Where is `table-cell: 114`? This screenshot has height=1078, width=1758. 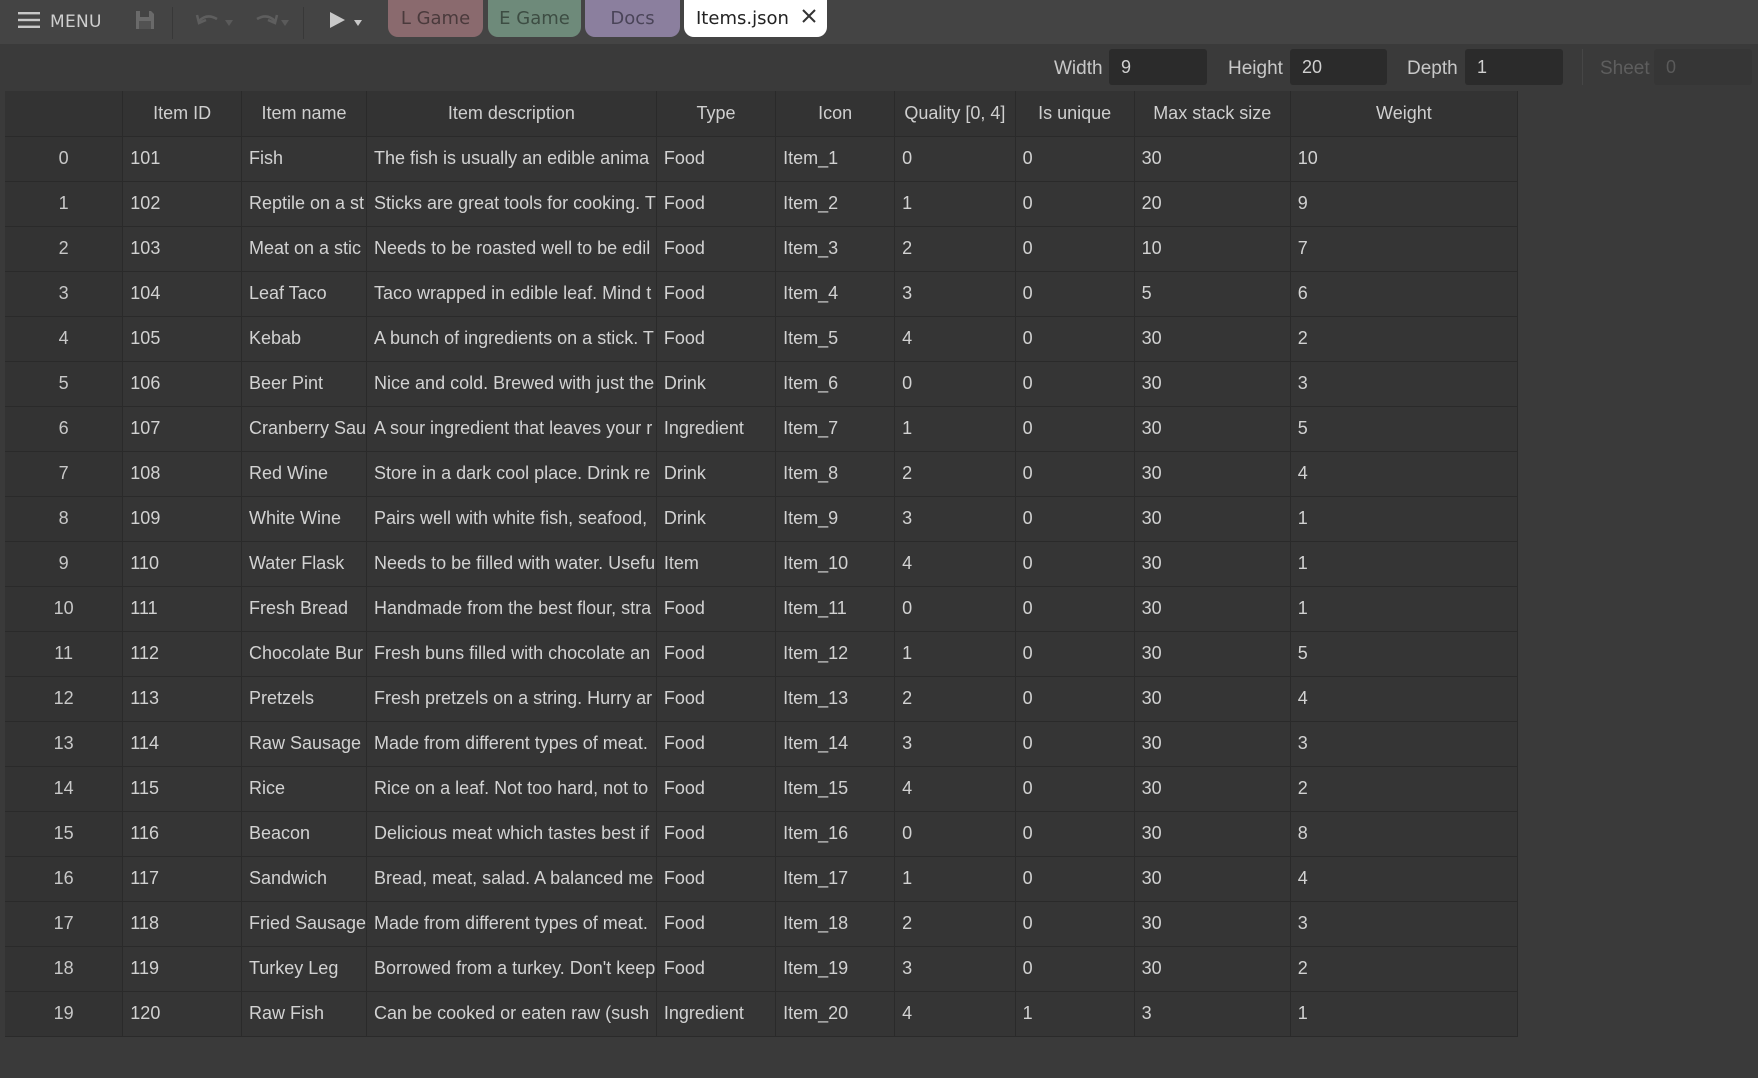 table-cell: 114 is located at coordinates (182, 744).